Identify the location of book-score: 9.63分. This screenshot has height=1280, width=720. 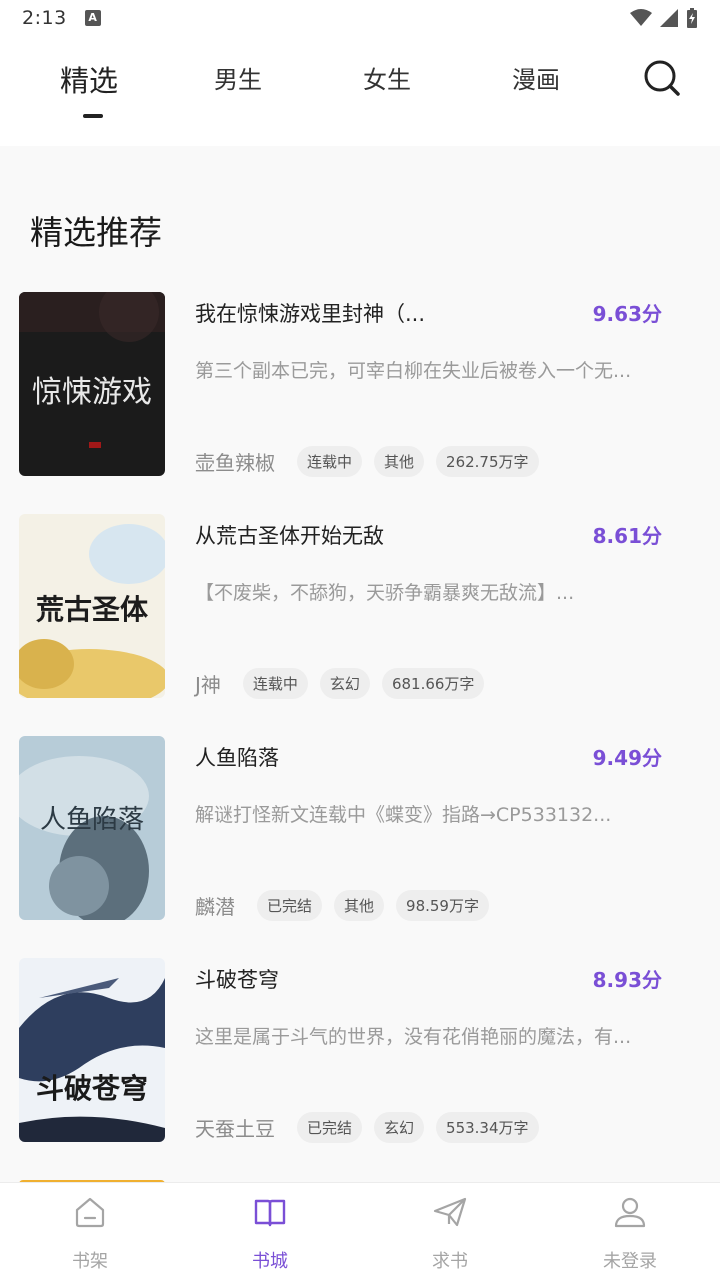
(627, 314).